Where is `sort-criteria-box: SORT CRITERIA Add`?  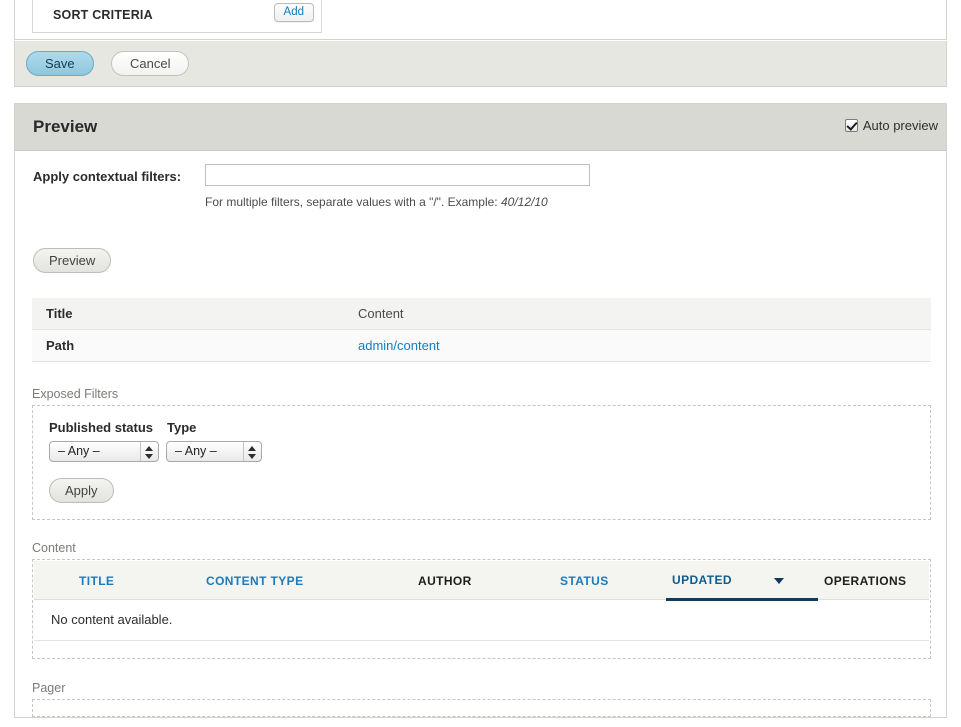 sort-criteria-box: SORT CRITERIA Add is located at coordinates (177, 16).